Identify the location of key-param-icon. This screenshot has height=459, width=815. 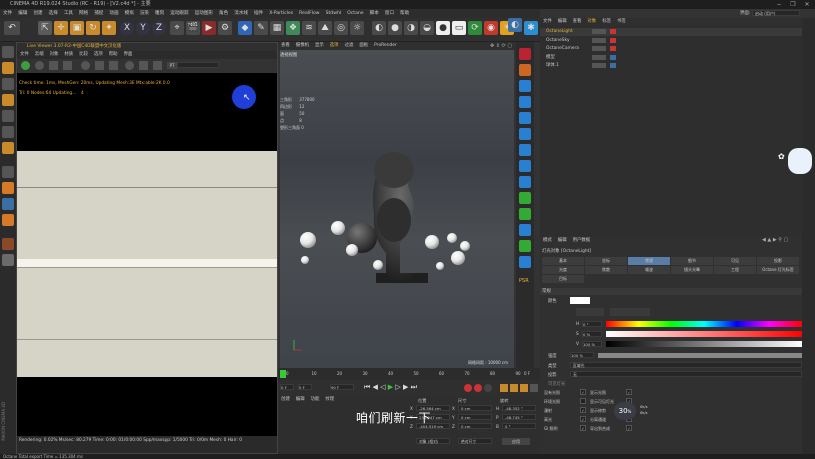
(534, 388).